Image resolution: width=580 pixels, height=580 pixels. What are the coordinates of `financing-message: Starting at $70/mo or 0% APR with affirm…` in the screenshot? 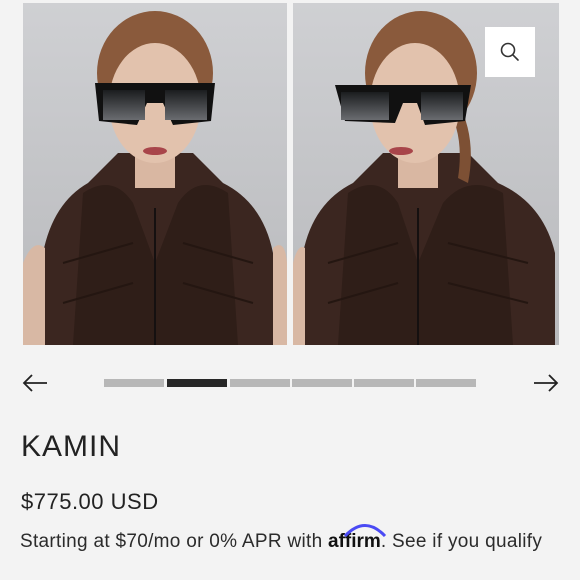 It's located at (290, 540).